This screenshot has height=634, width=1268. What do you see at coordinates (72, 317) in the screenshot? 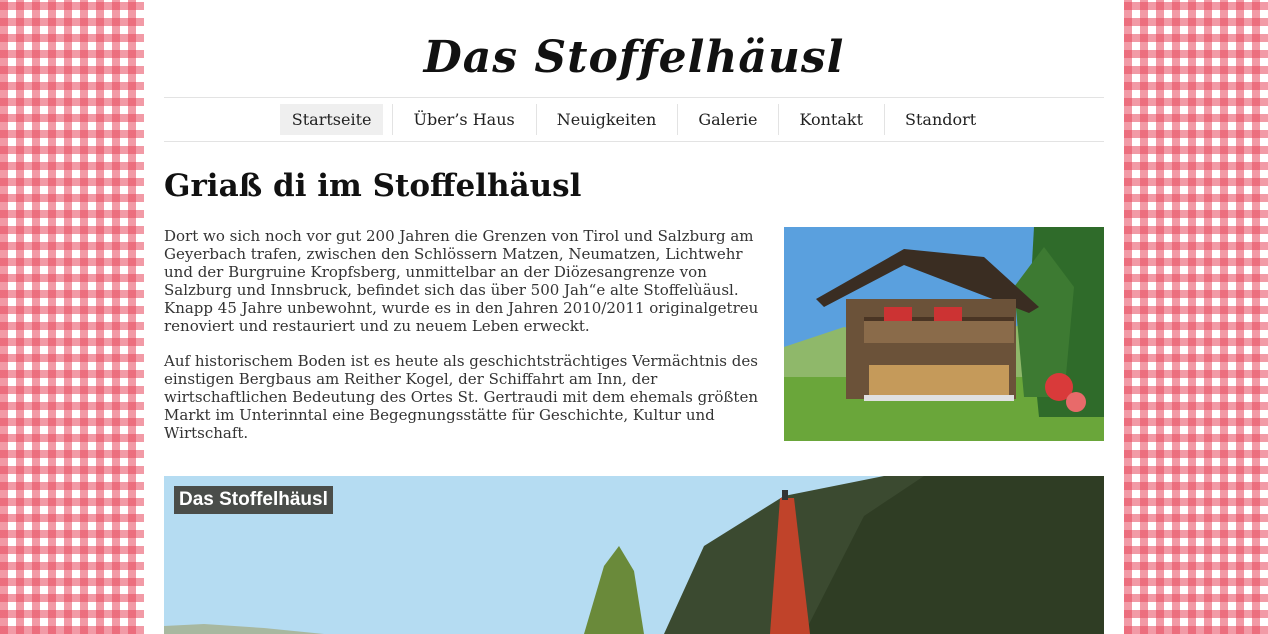
I see `gingham-background-left` at bounding box center [72, 317].